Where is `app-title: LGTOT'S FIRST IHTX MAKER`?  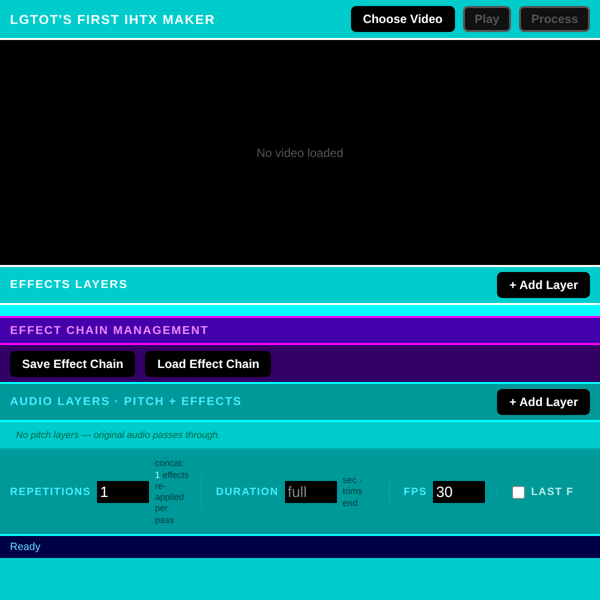
app-title: LGTOT'S FIRST IHTX MAKER is located at coordinates (113, 19).